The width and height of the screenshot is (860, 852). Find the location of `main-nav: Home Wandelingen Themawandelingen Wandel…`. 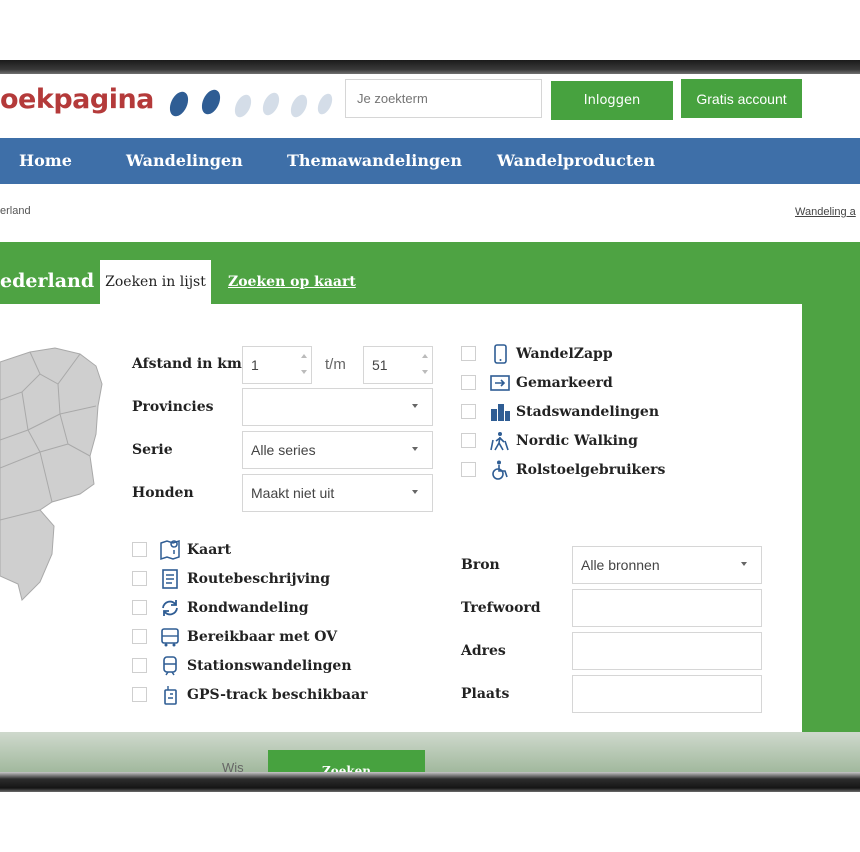

main-nav: Home Wandelingen Themawandelingen Wandel… is located at coordinates (430, 161).